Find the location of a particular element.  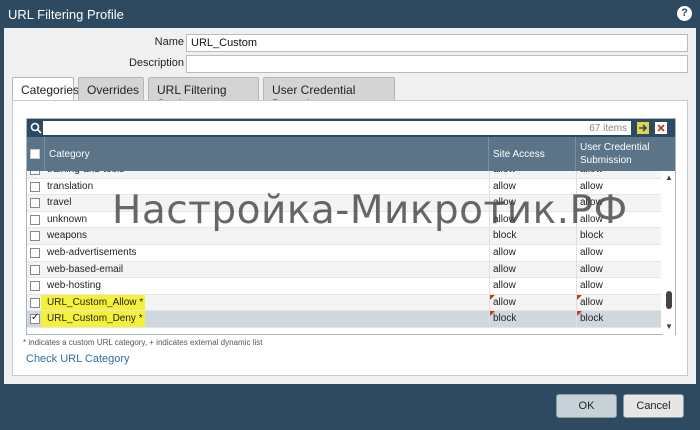

tab-categories: Categories is located at coordinates (45, 89).